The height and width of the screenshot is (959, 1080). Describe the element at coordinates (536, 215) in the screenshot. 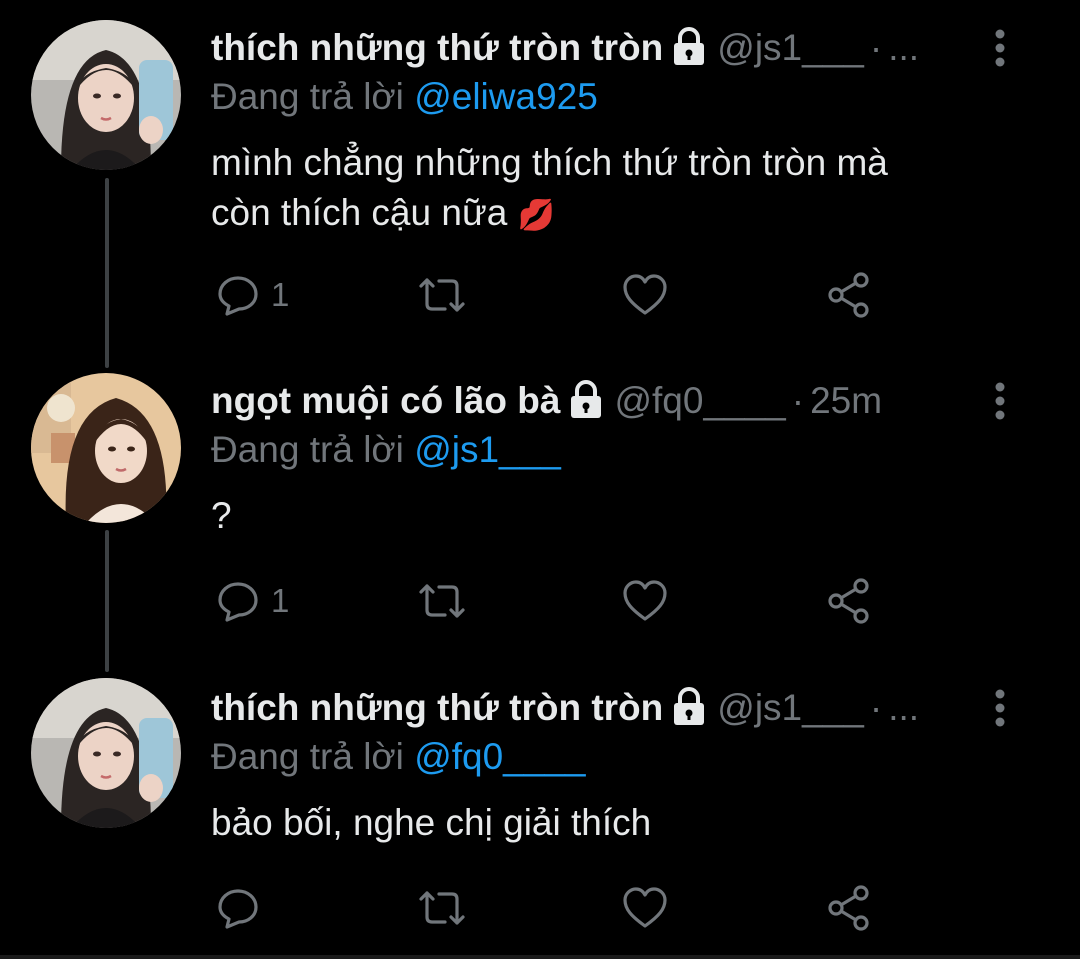

I see `kiss-emoji: 💋` at that location.